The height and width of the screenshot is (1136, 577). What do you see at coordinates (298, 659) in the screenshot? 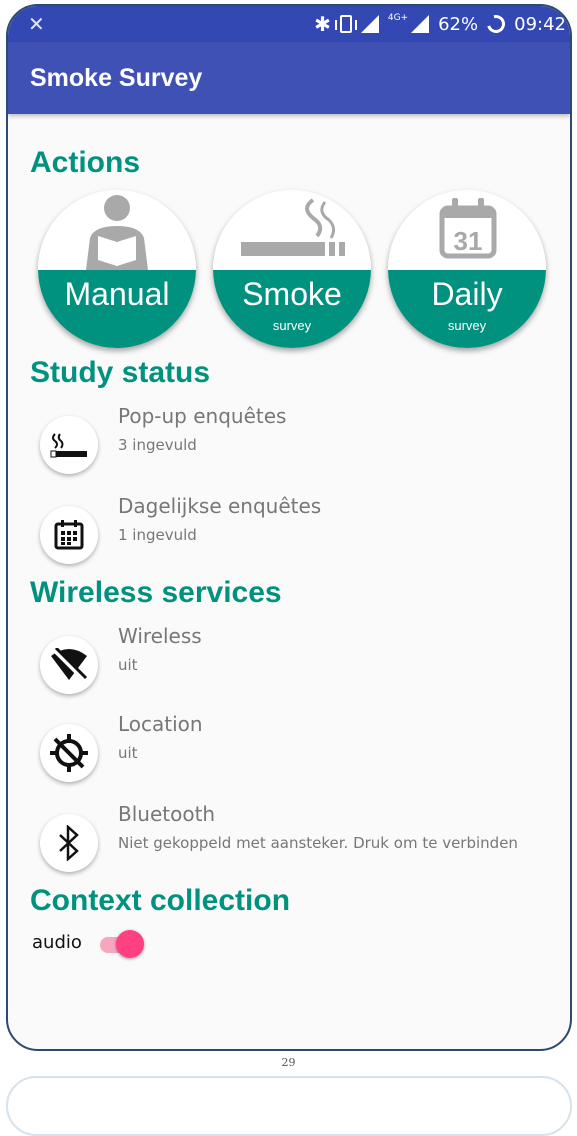
I see `wireless-item: Wireless uit` at bounding box center [298, 659].